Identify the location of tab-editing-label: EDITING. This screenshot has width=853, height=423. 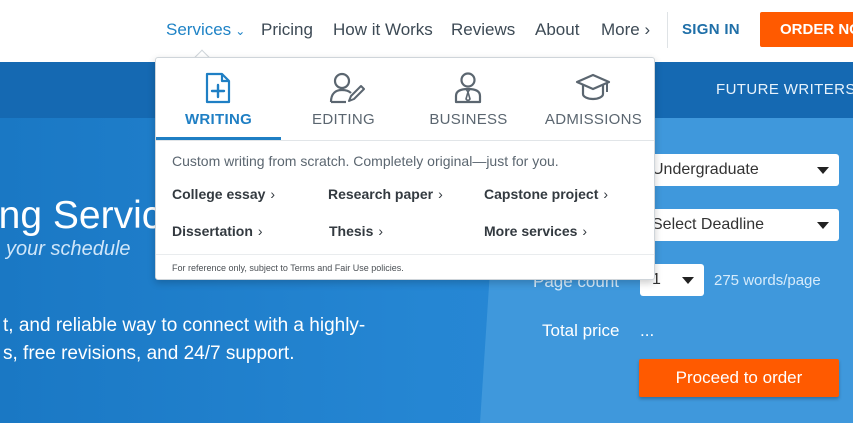
(343, 119).